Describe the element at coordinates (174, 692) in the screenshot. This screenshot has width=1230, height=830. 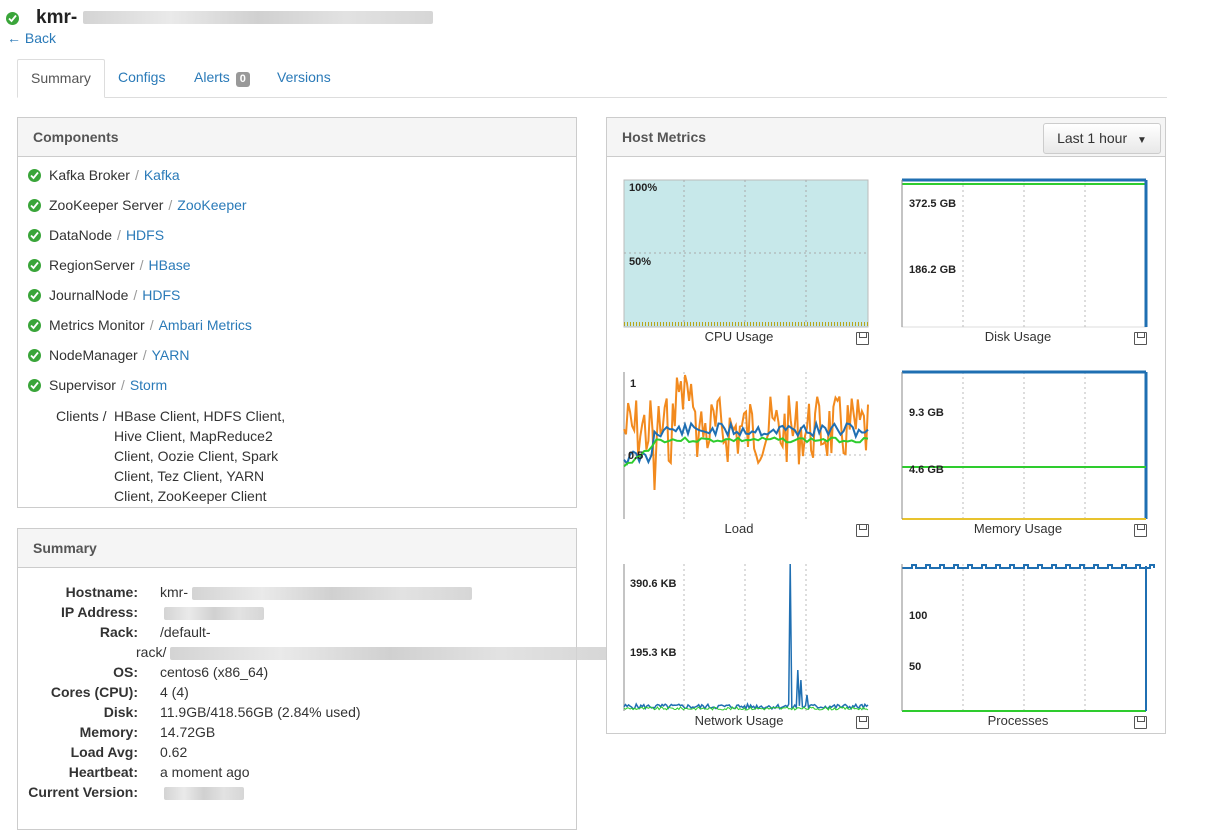
I see `summary-value-text: 4 (4)` at that location.